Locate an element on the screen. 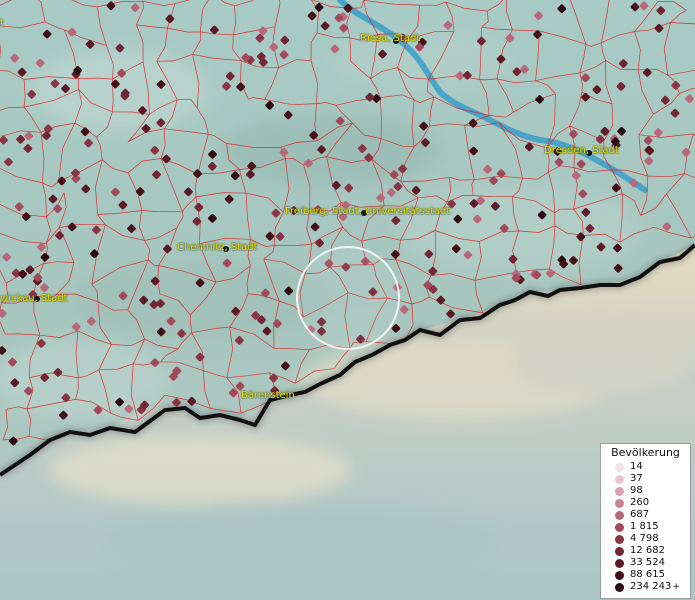 This screenshot has width=695, height=600. legend-value: 4 798 is located at coordinates (644, 538).